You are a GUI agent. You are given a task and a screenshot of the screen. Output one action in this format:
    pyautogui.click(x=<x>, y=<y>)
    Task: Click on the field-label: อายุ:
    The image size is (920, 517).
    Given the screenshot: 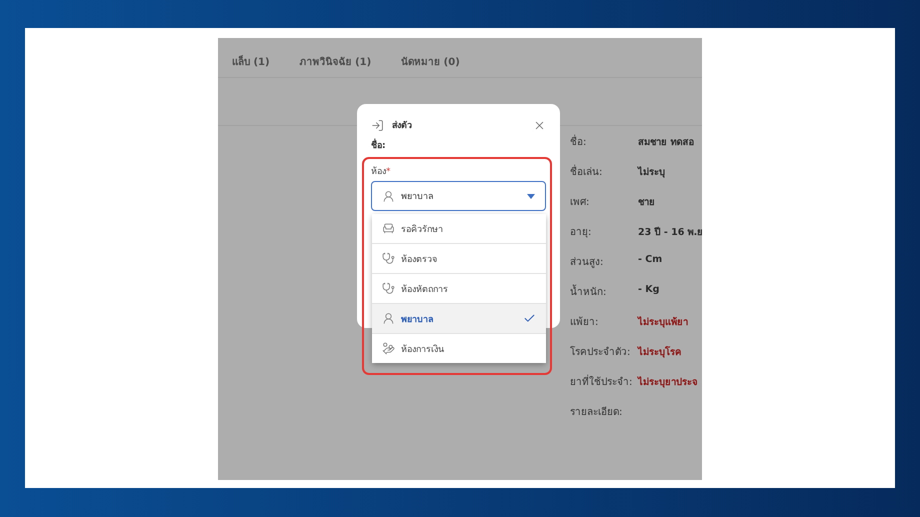 What is the action you would take?
    pyautogui.click(x=581, y=232)
    